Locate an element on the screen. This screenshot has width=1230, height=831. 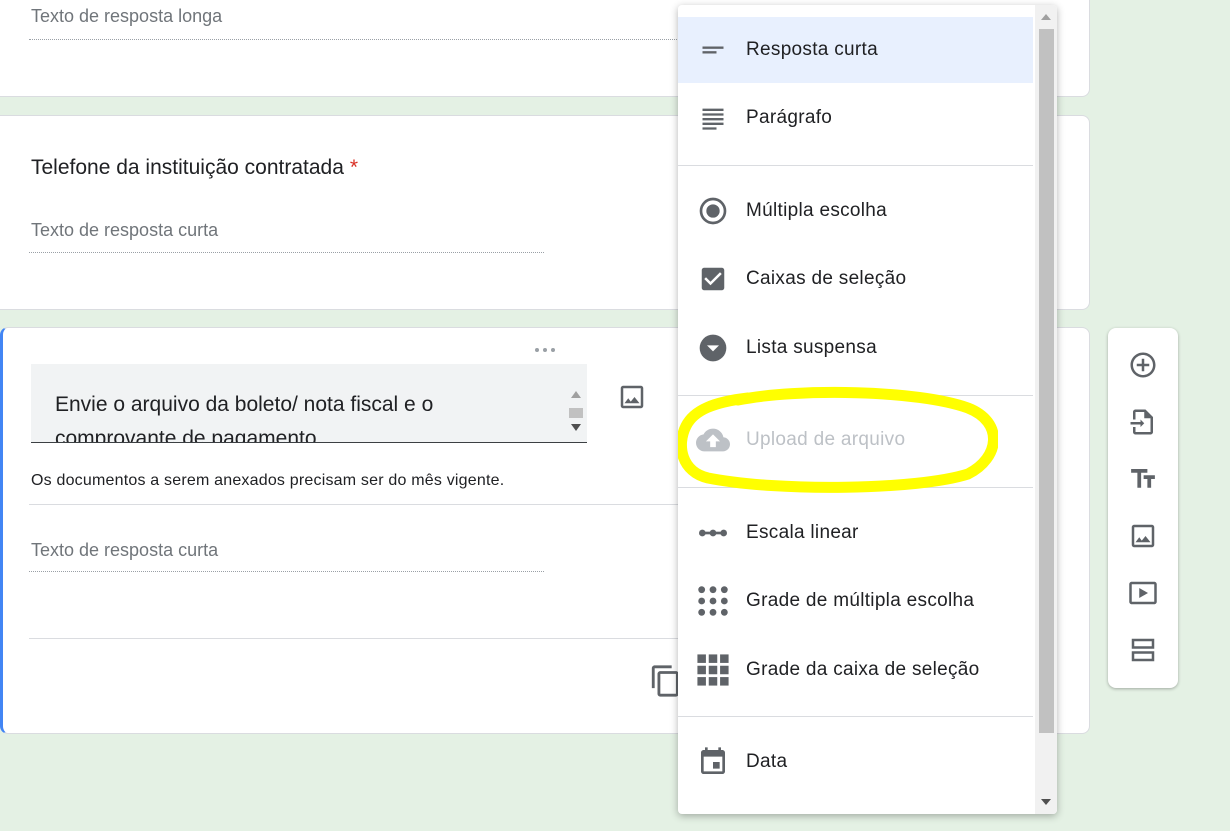
short-answer-icon is located at coordinates (713, 50).